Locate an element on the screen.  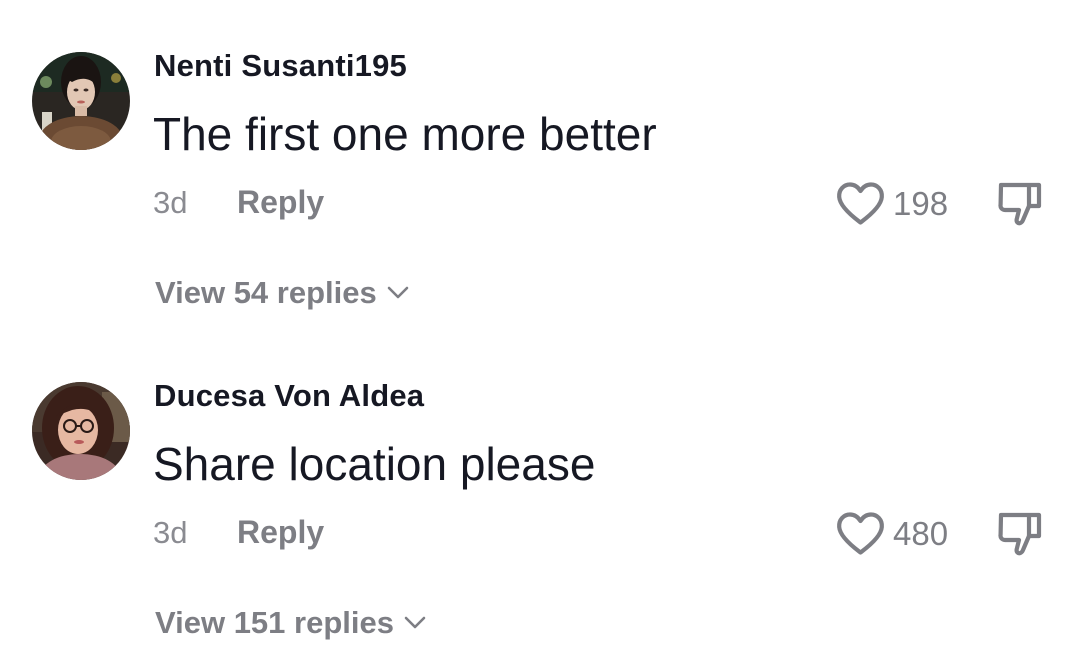
view-replies-button: View 151 replies is located at coordinates (290, 623).